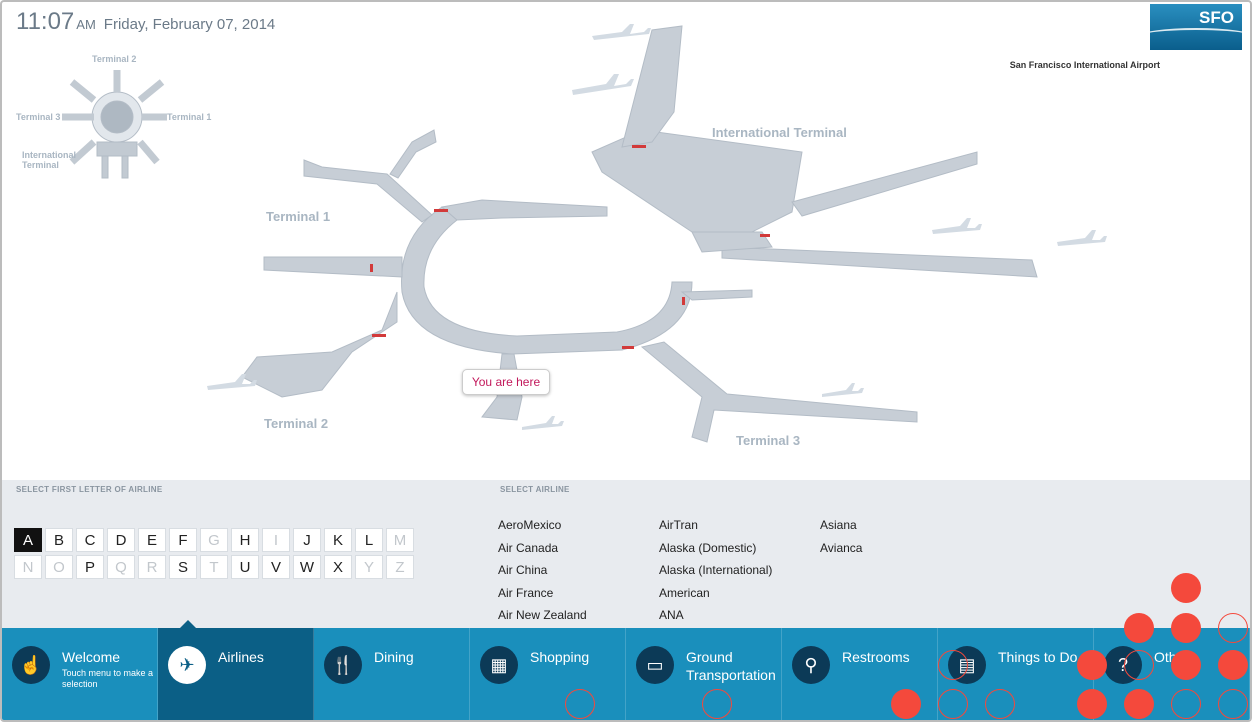  Describe the element at coordinates (307, 567) in the screenshot. I see `letter-button-w: W` at that location.